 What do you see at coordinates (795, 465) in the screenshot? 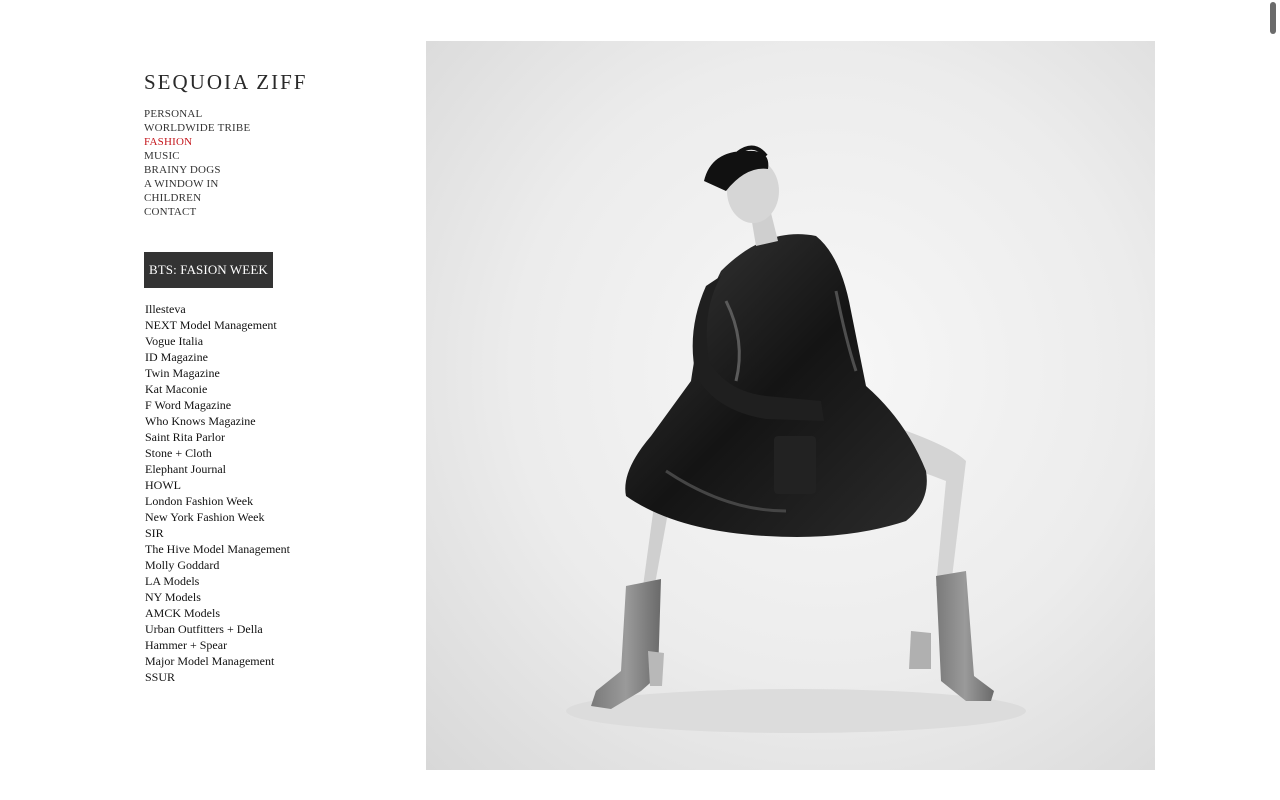
I see `coat-belt` at bounding box center [795, 465].